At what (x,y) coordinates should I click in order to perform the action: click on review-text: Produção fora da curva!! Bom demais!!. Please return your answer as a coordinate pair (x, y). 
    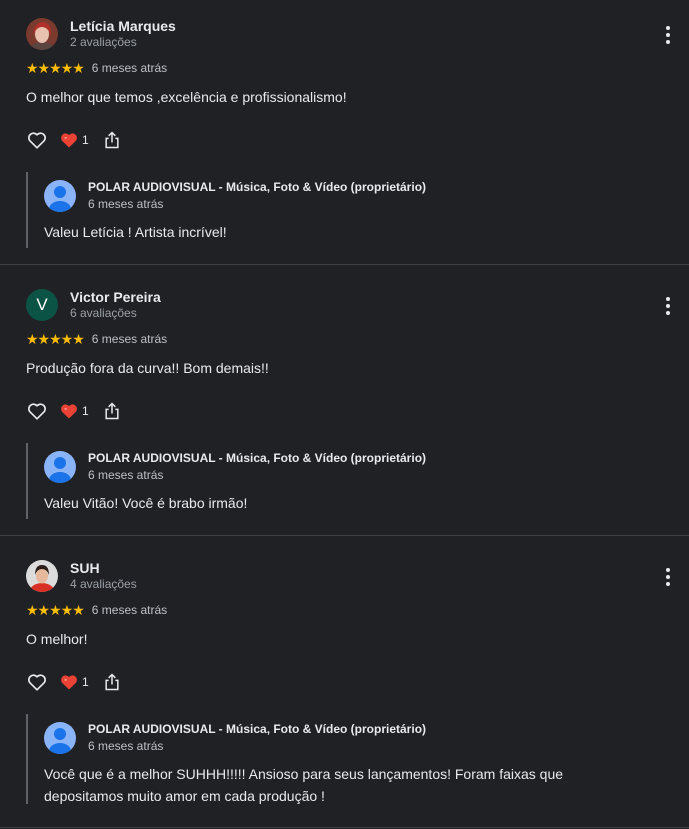
    Looking at the image, I should click on (147, 368).